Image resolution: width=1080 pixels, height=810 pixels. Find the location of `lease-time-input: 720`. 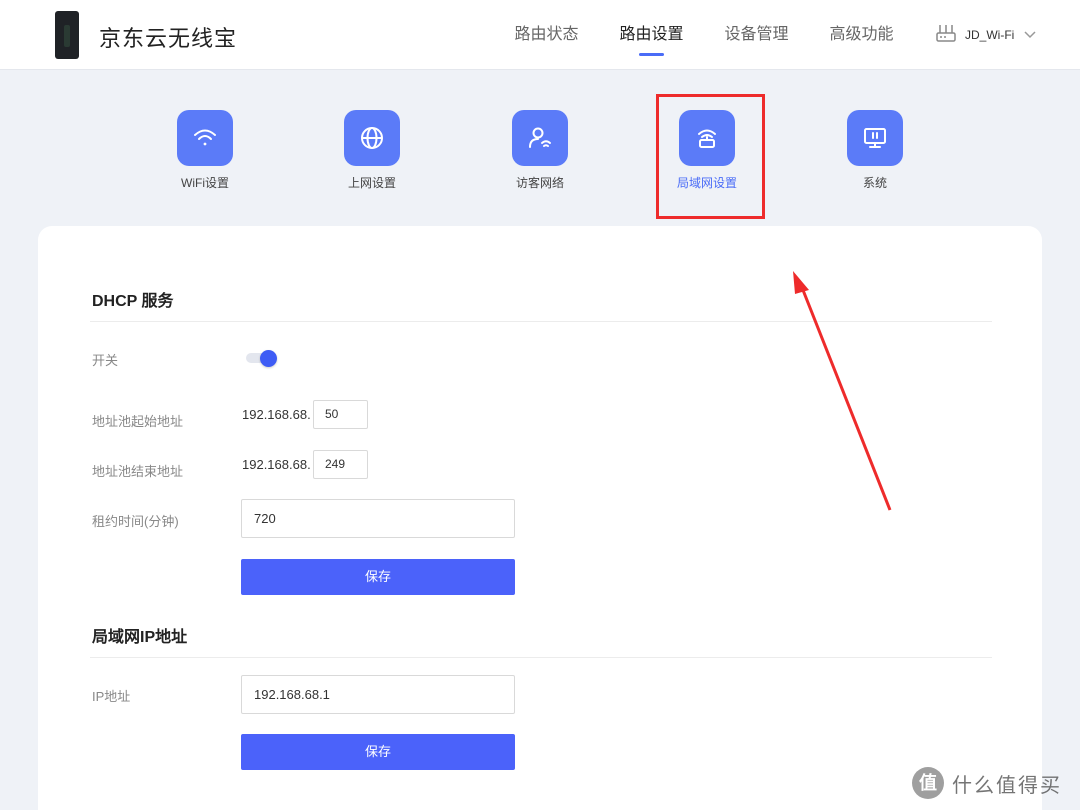

lease-time-input: 720 is located at coordinates (378, 518).